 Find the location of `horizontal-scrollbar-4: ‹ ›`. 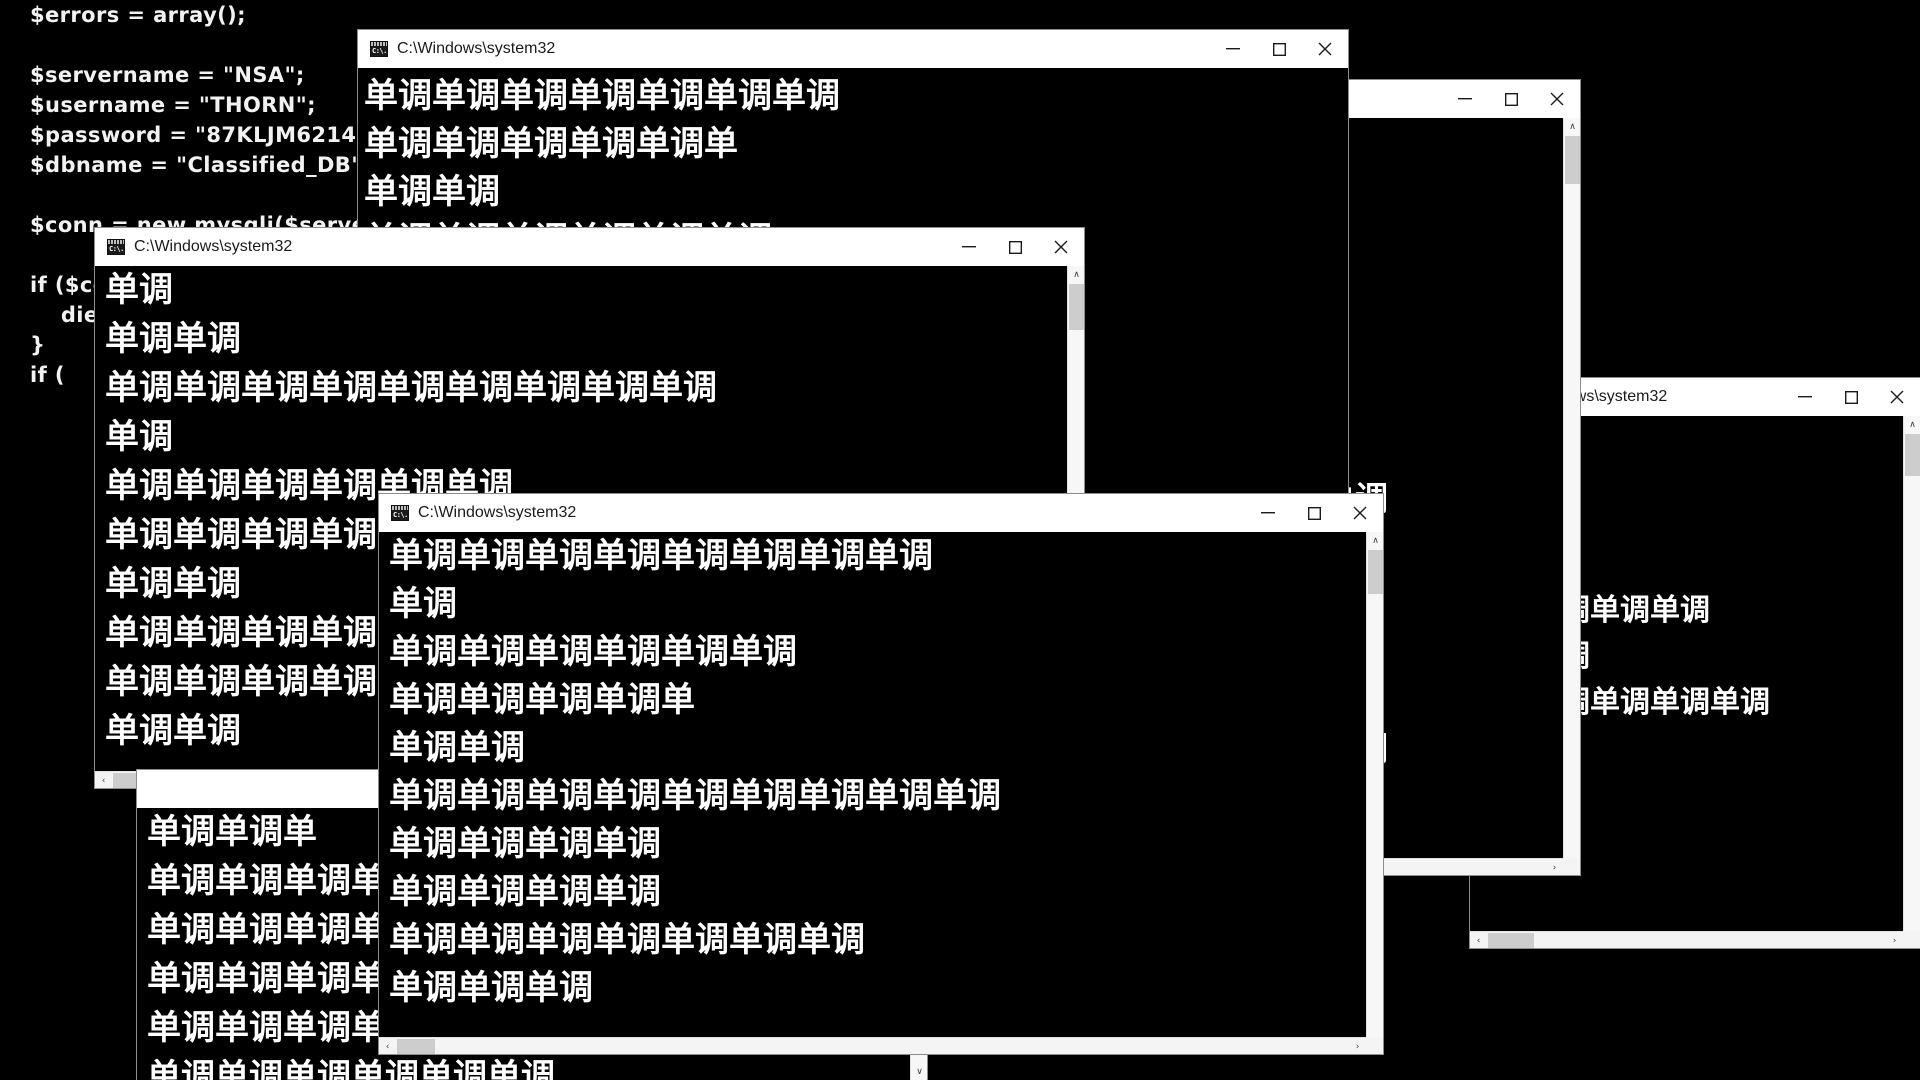

horizontal-scrollbar-4: ‹ › is located at coordinates (872, 1045).